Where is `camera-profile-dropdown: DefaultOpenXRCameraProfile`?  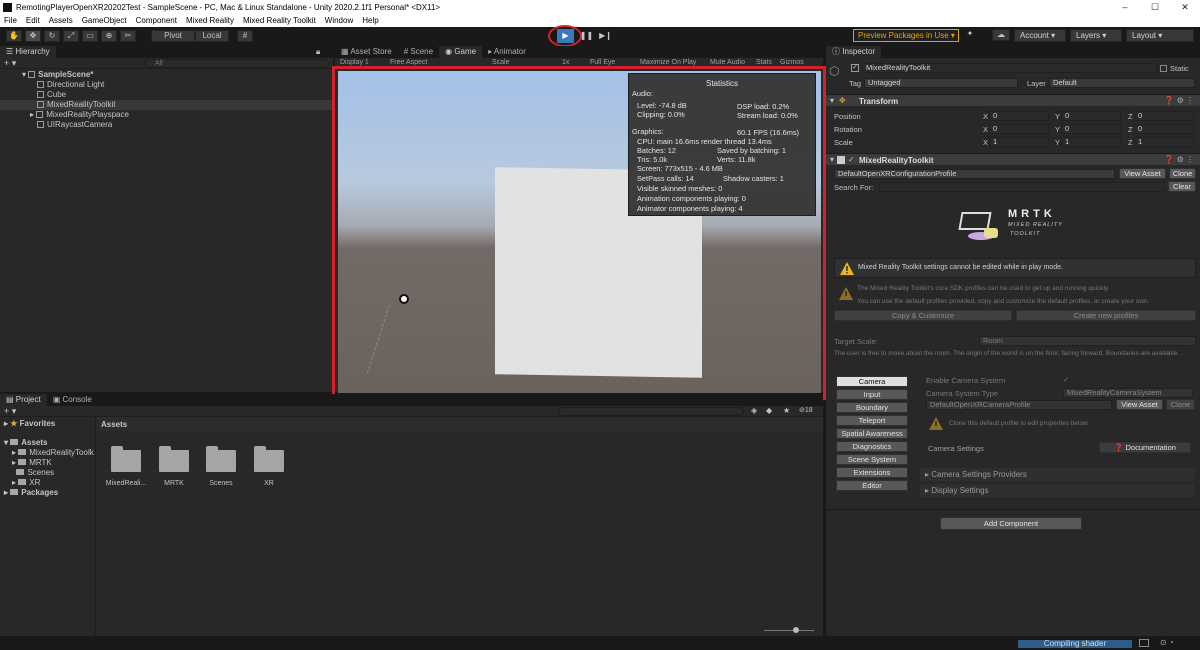 camera-profile-dropdown: DefaultOpenXRCameraProfile is located at coordinates (1019, 405).